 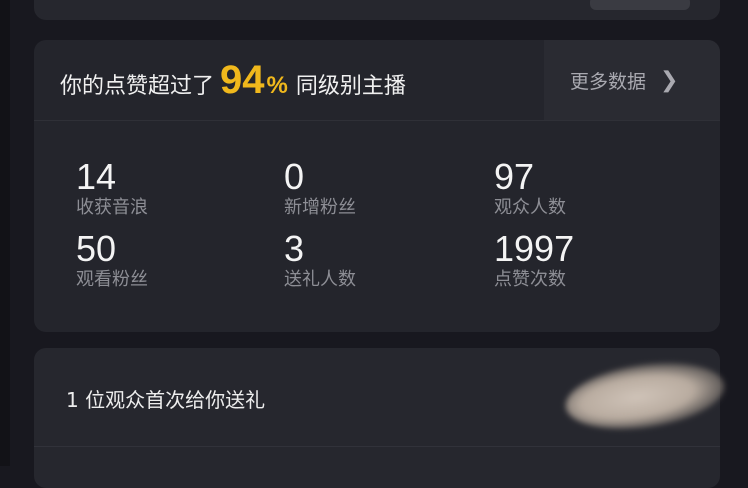 What do you see at coordinates (594, 261) in the screenshot?
I see `stat-item: 1997 点赞次数` at bounding box center [594, 261].